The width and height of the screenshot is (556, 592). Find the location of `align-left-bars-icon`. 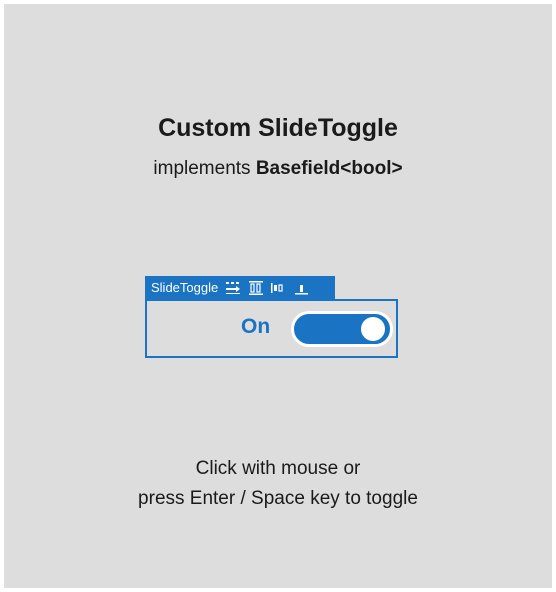

align-left-bars-icon is located at coordinates (279, 288).